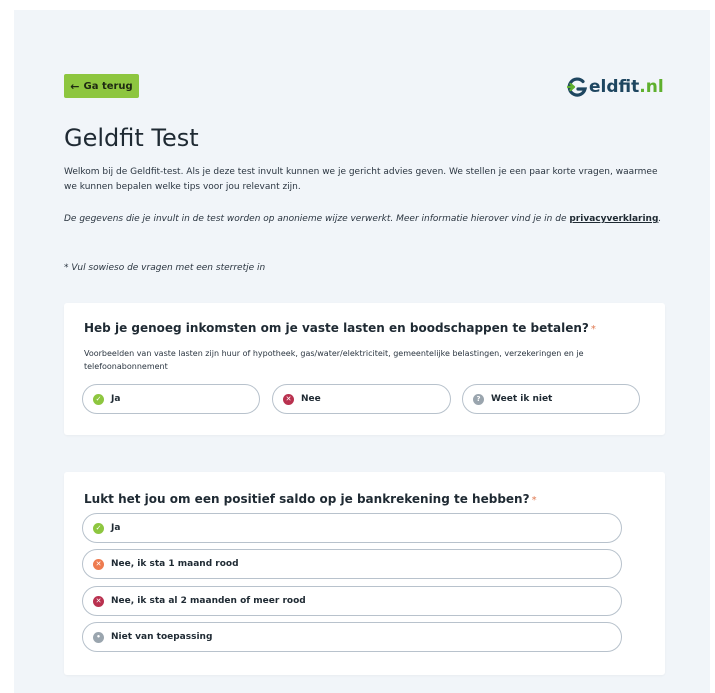  What do you see at coordinates (651, 87) in the screenshot?
I see `logo-suffix: .nl` at bounding box center [651, 87].